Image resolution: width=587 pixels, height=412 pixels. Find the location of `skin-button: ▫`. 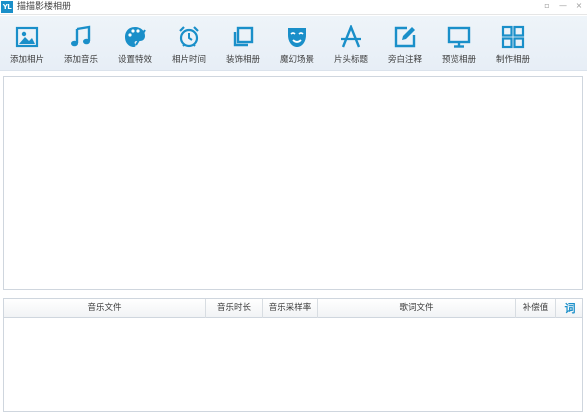

skin-button: ▫ is located at coordinates (547, 6).